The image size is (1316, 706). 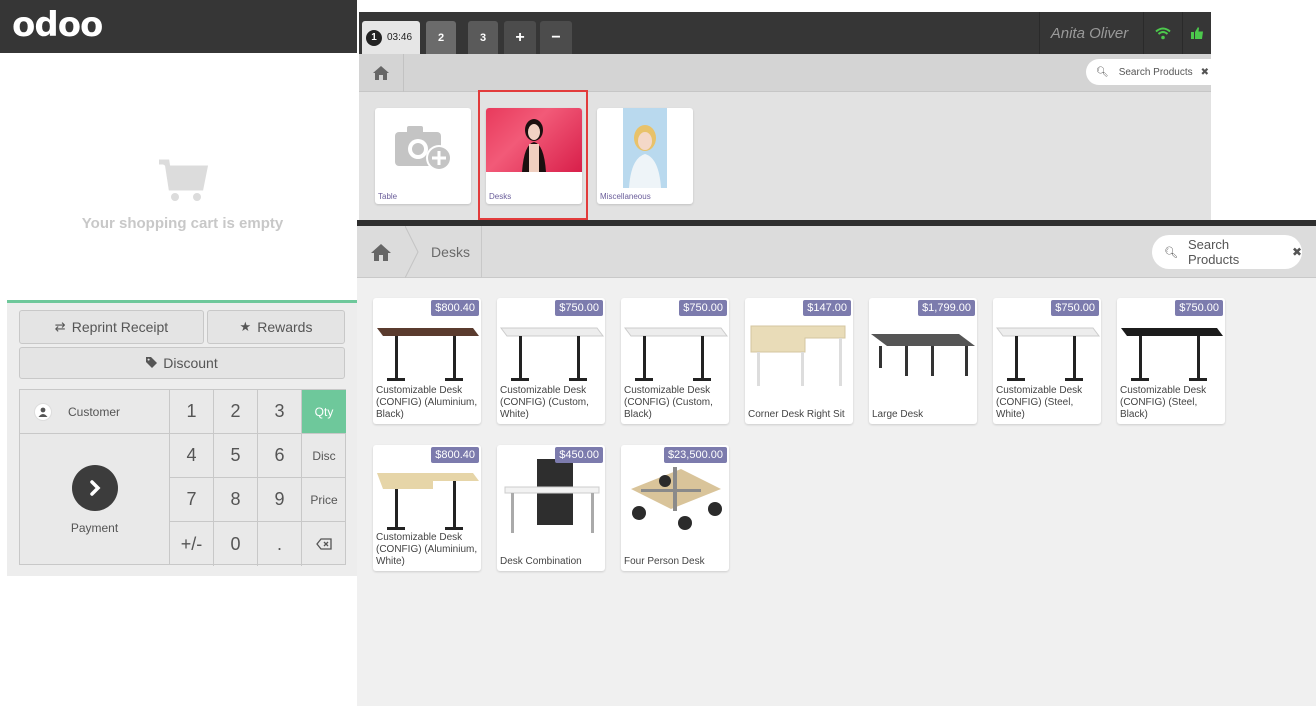 I want to click on breadcrumb-desks: Desks, so click(x=451, y=252).